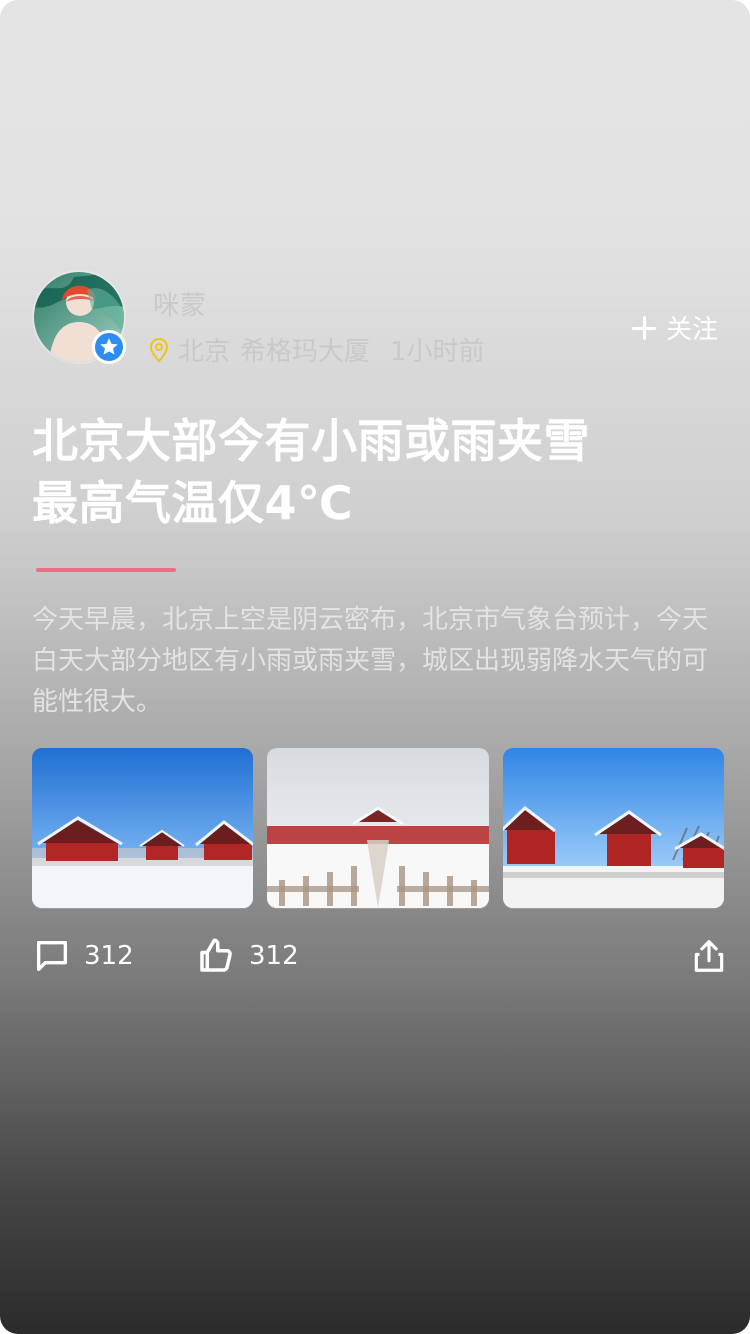 The width and height of the screenshot is (750, 1334). I want to click on post-time: 1小时前, so click(437, 352).